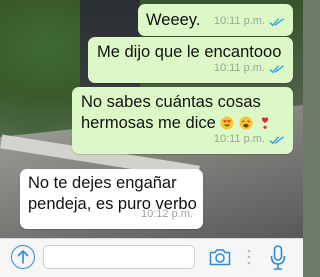 Image resolution: width=320 pixels, height=277 pixels. What do you see at coordinates (246, 123) in the screenshot?
I see `weary-emoji-icon` at bounding box center [246, 123].